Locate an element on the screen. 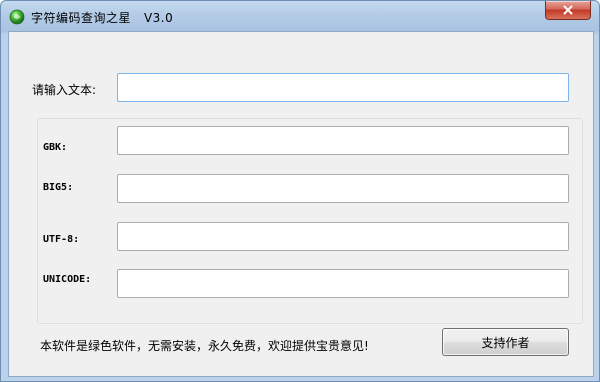 Image resolution: width=600 pixels, height=382 pixels. big5-label: BIG5: is located at coordinates (58, 187).